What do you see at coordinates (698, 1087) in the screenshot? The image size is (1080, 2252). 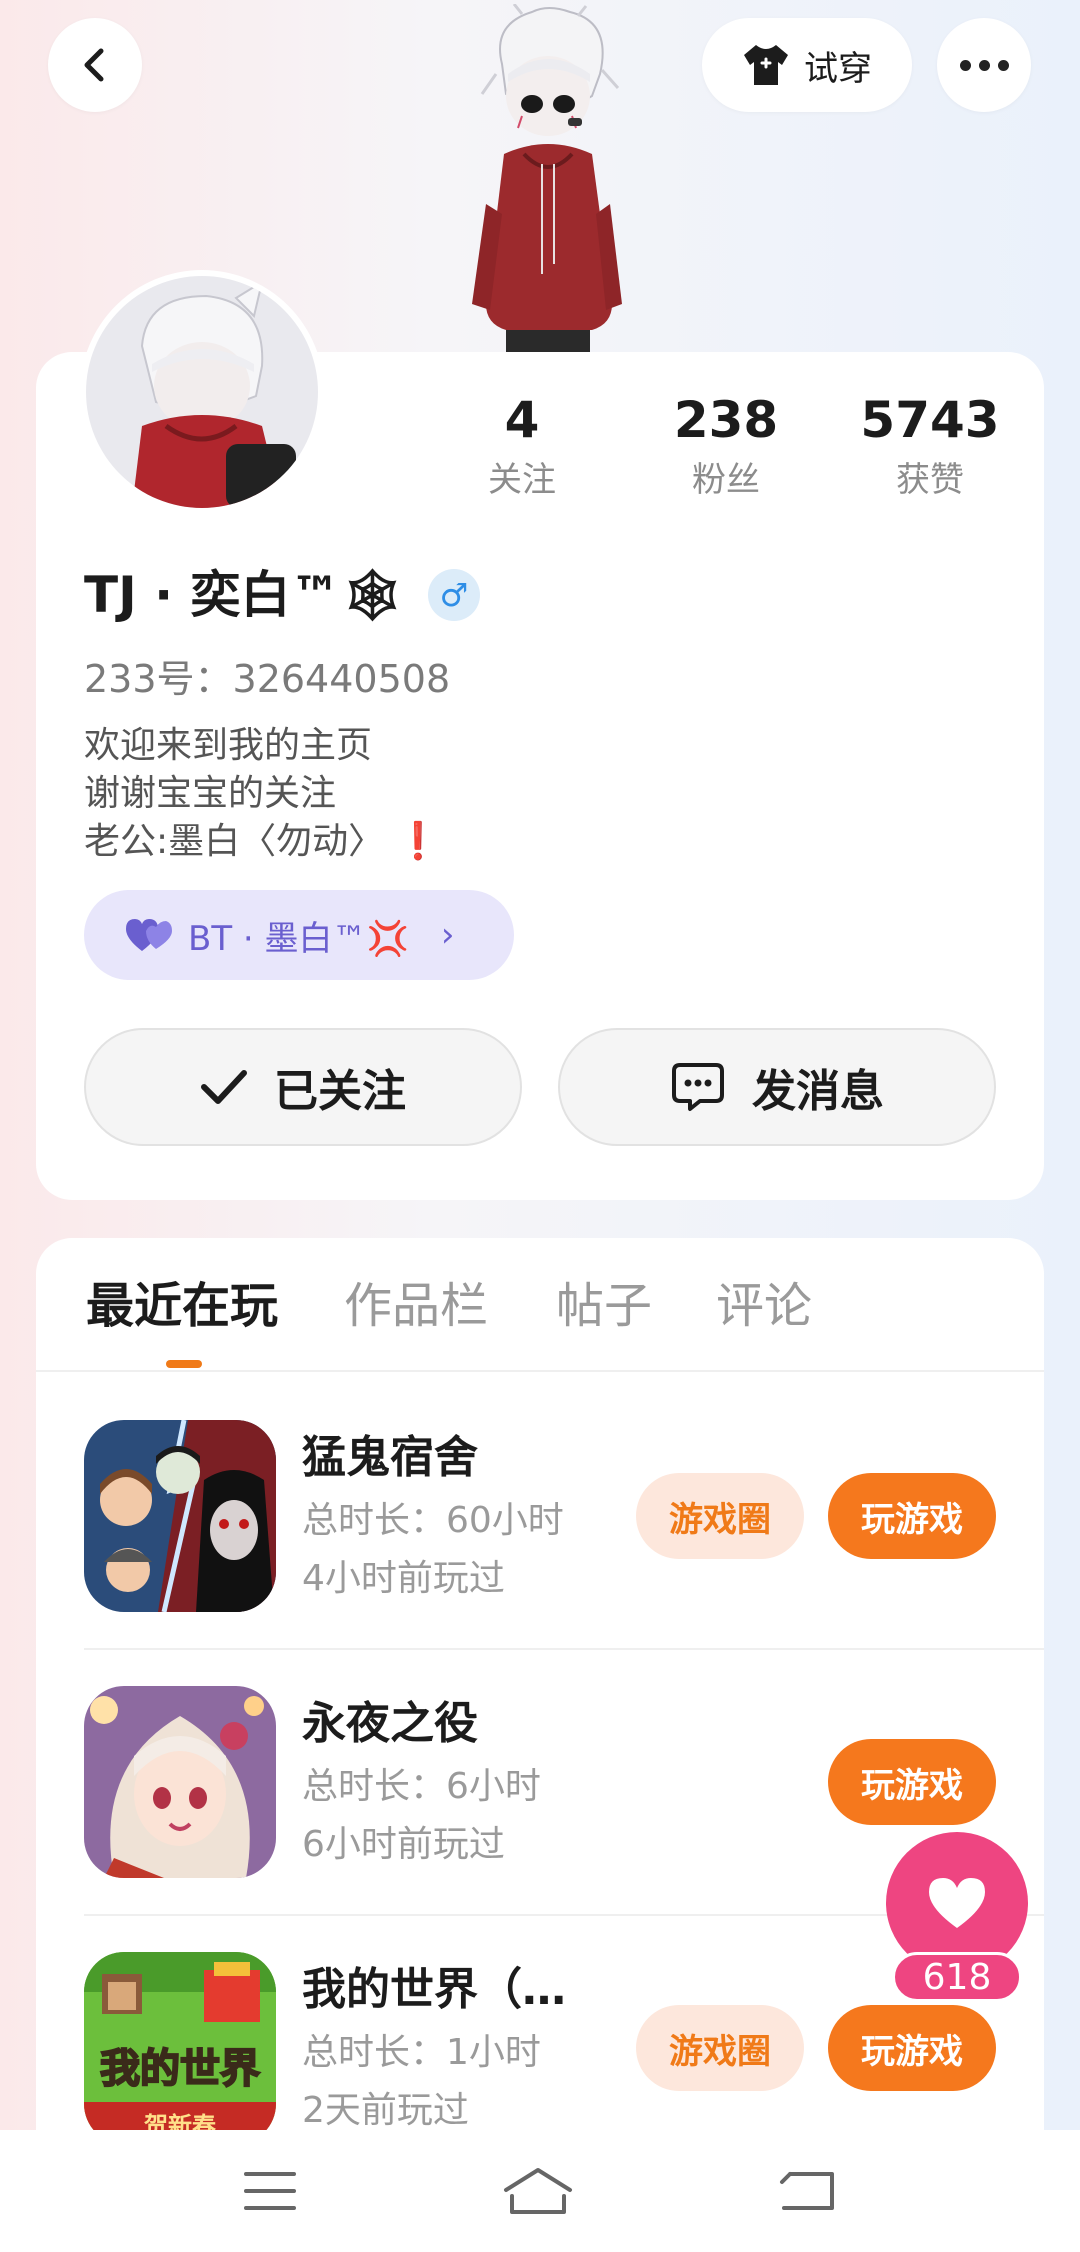 I see `chat-bubble-icon` at bounding box center [698, 1087].